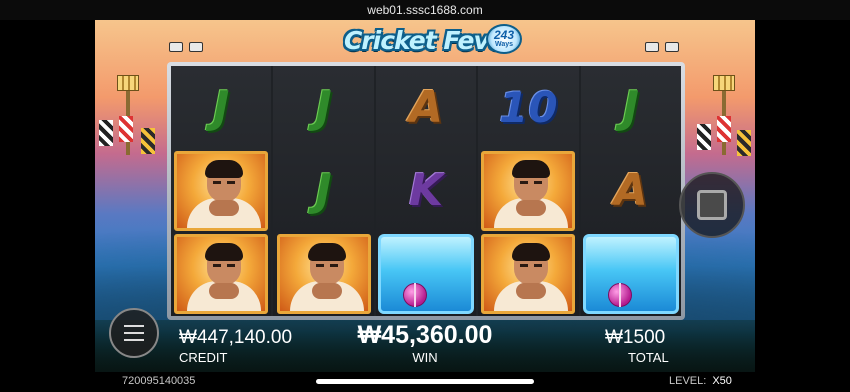  I want to click on reel-4: 10, so click(528, 191).